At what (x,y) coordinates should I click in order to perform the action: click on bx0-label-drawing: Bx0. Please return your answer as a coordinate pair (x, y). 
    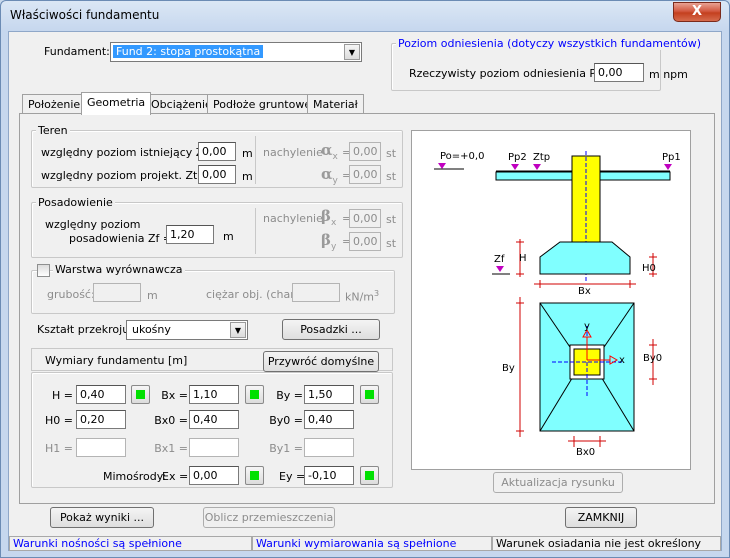
    Looking at the image, I should click on (585, 452).